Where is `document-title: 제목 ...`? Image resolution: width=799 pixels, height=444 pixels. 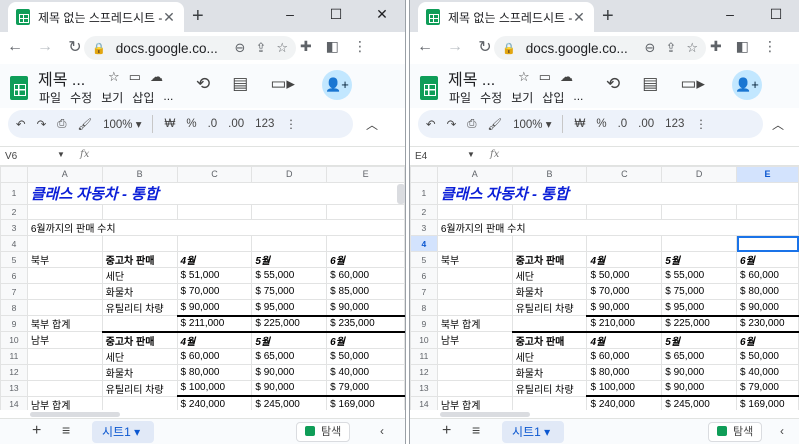
document-title: 제목 ... is located at coordinates (61, 78).